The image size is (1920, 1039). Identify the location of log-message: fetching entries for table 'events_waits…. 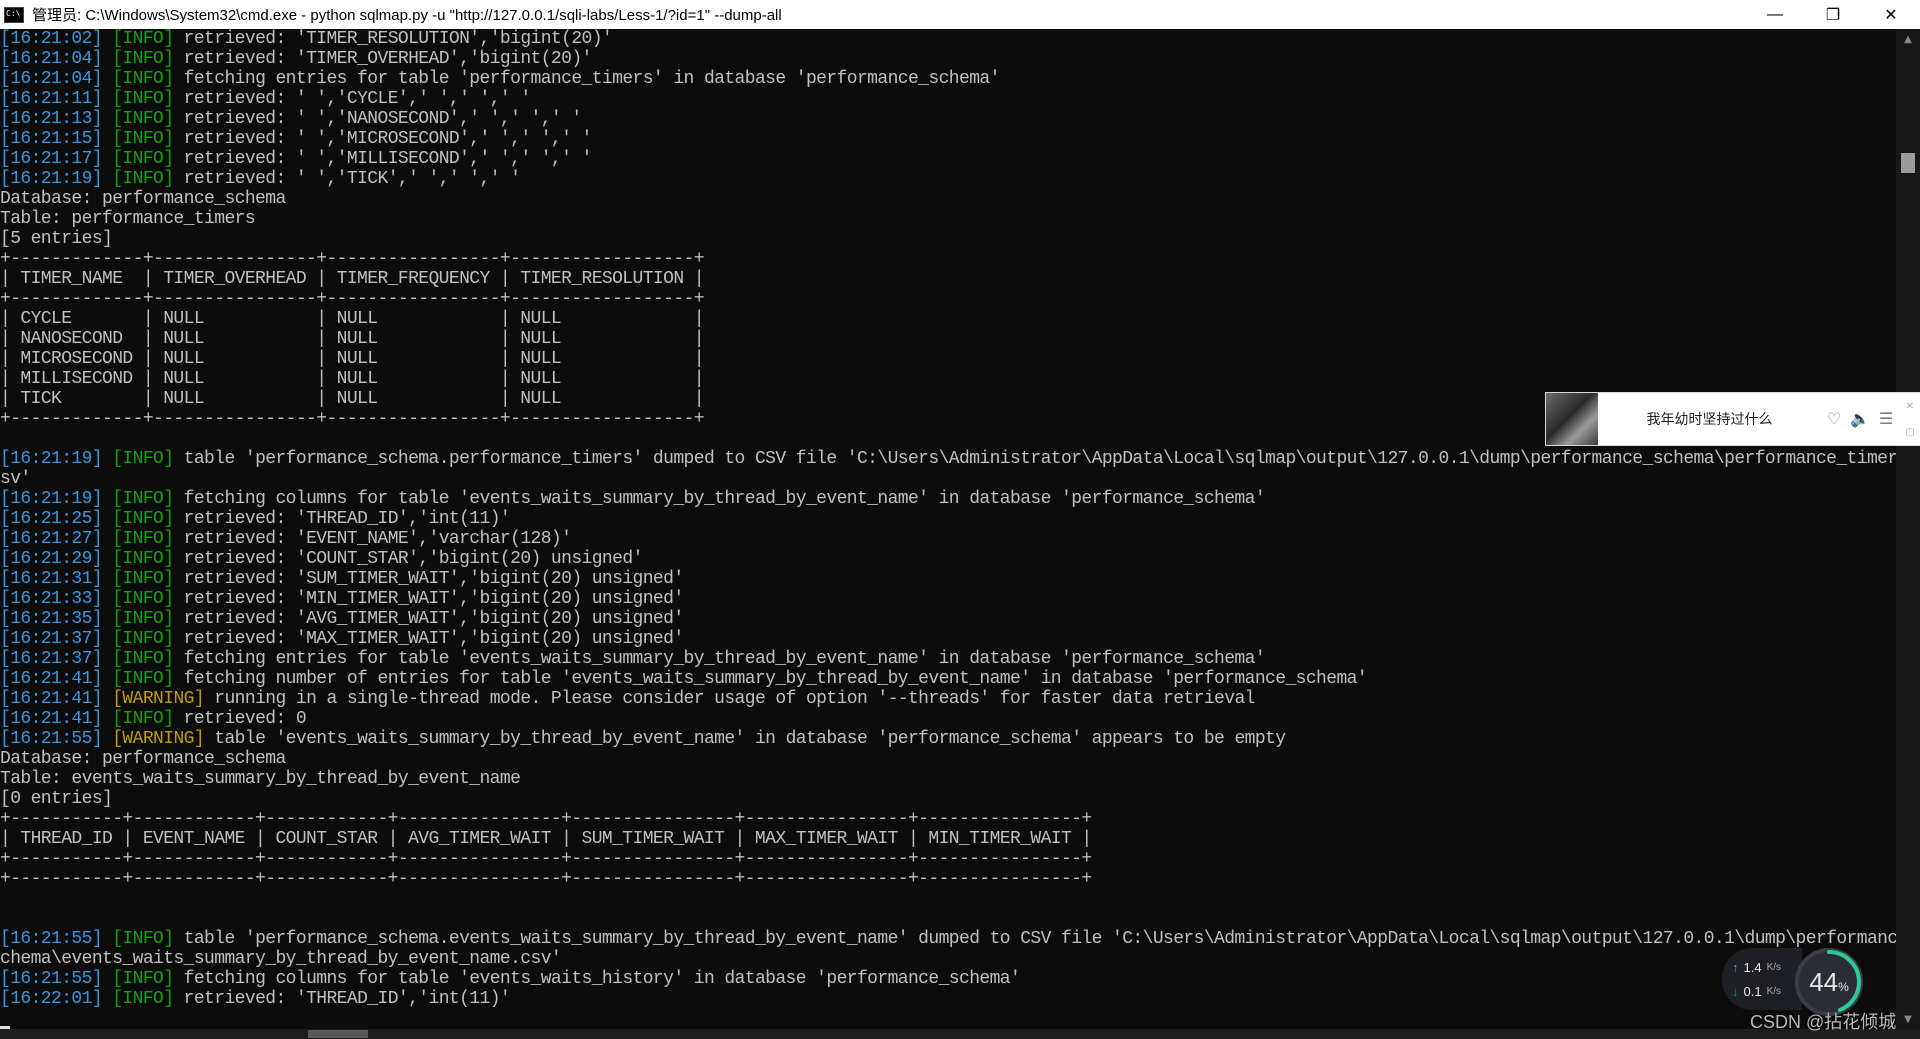
(719, 659).